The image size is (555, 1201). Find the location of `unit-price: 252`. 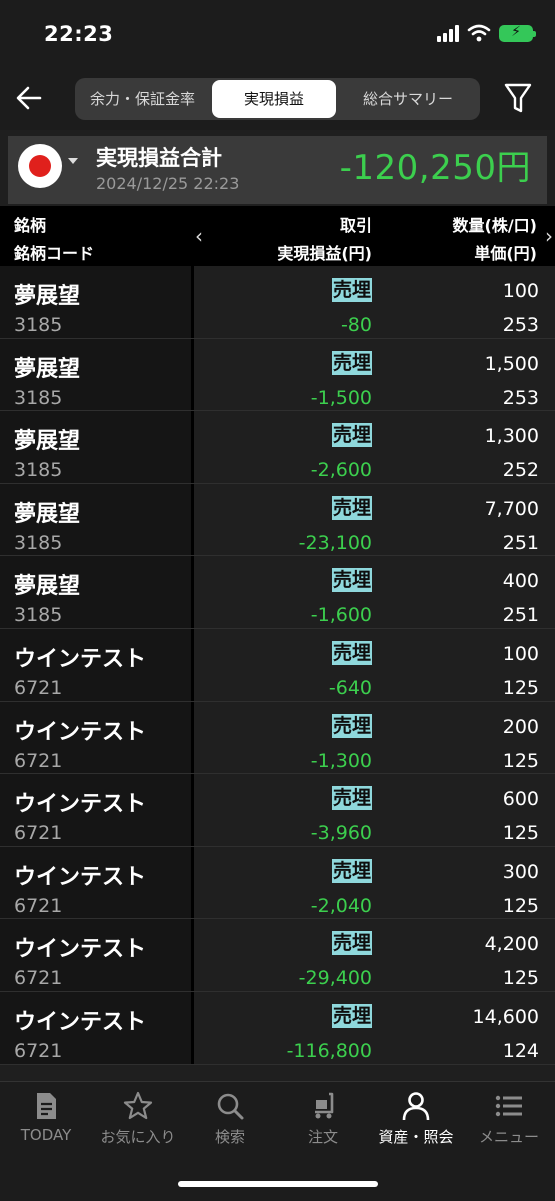

unit-price: 252 is located at coordinates (520, 470).